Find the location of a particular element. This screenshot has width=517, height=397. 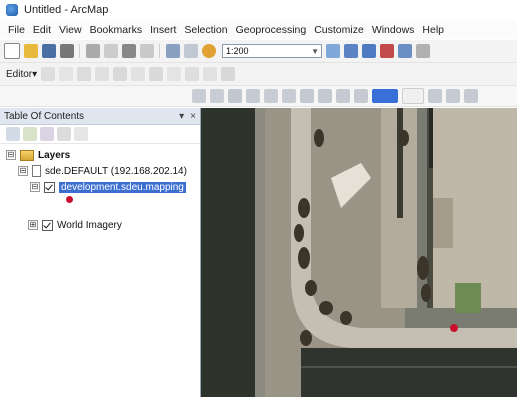

clear-selection-icon is located at coordinates (361, 96).